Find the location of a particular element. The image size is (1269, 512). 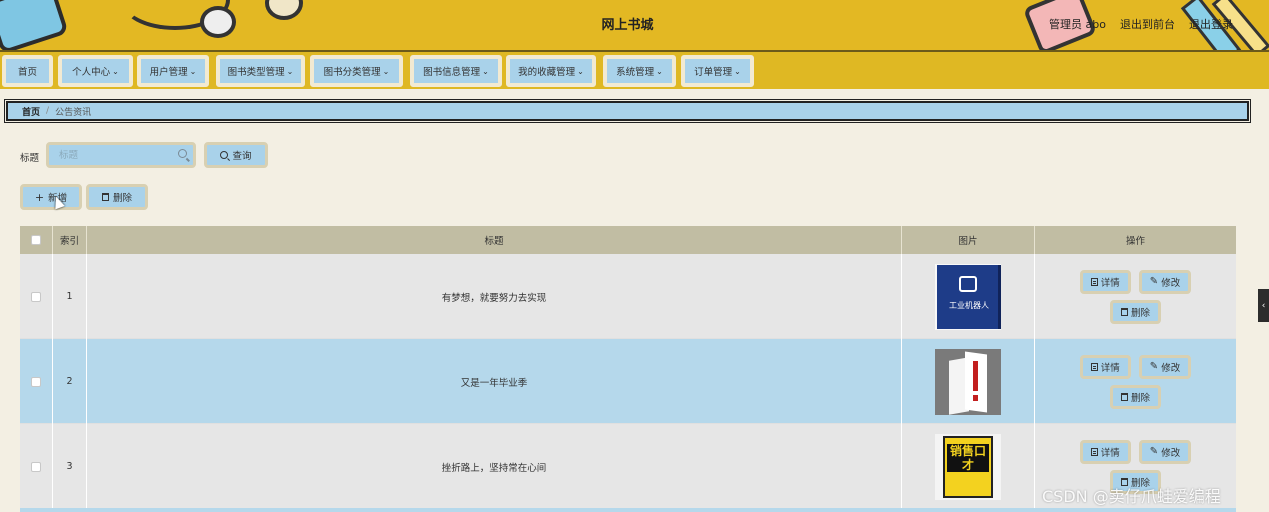

book-cover-image is located at coordinates (968, 381).